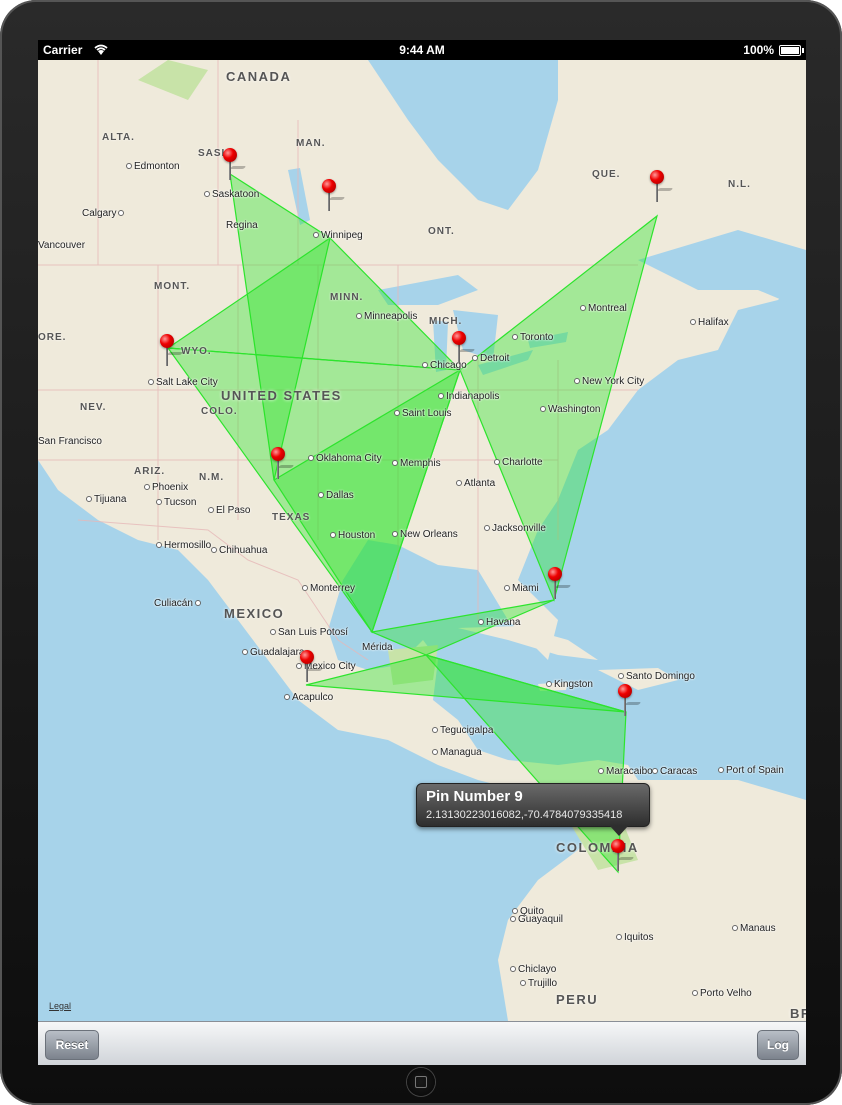  What do you see at coordinates (468, 396) in the screenshot?
I see `city-label: Indianapolis` at bounding box center [468, 396].